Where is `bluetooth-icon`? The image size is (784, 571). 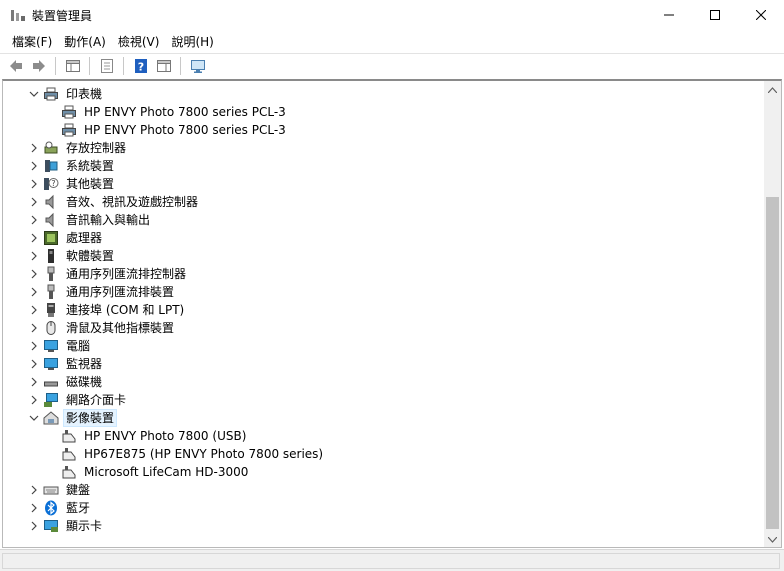 bluetooth-icon is located at coordinates (51, 508).